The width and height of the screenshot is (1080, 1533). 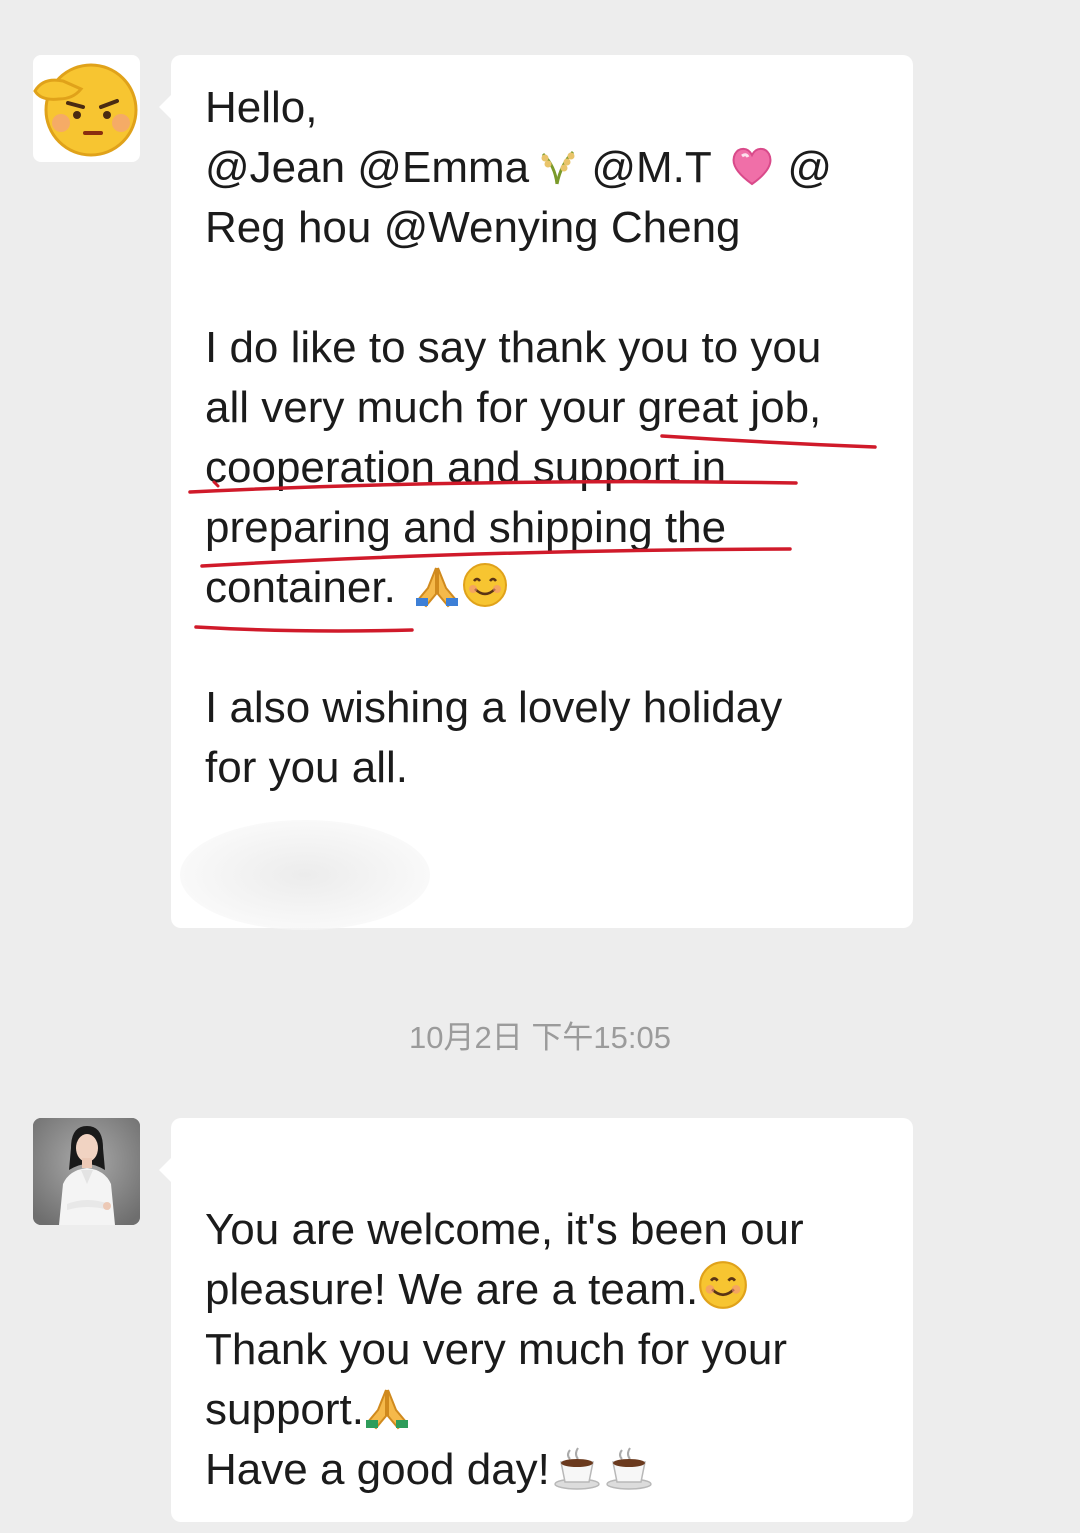 What do you see at coordinates (752, 166) in the screenshot?
I see `heart-icon` at bounding box center [752, 166].